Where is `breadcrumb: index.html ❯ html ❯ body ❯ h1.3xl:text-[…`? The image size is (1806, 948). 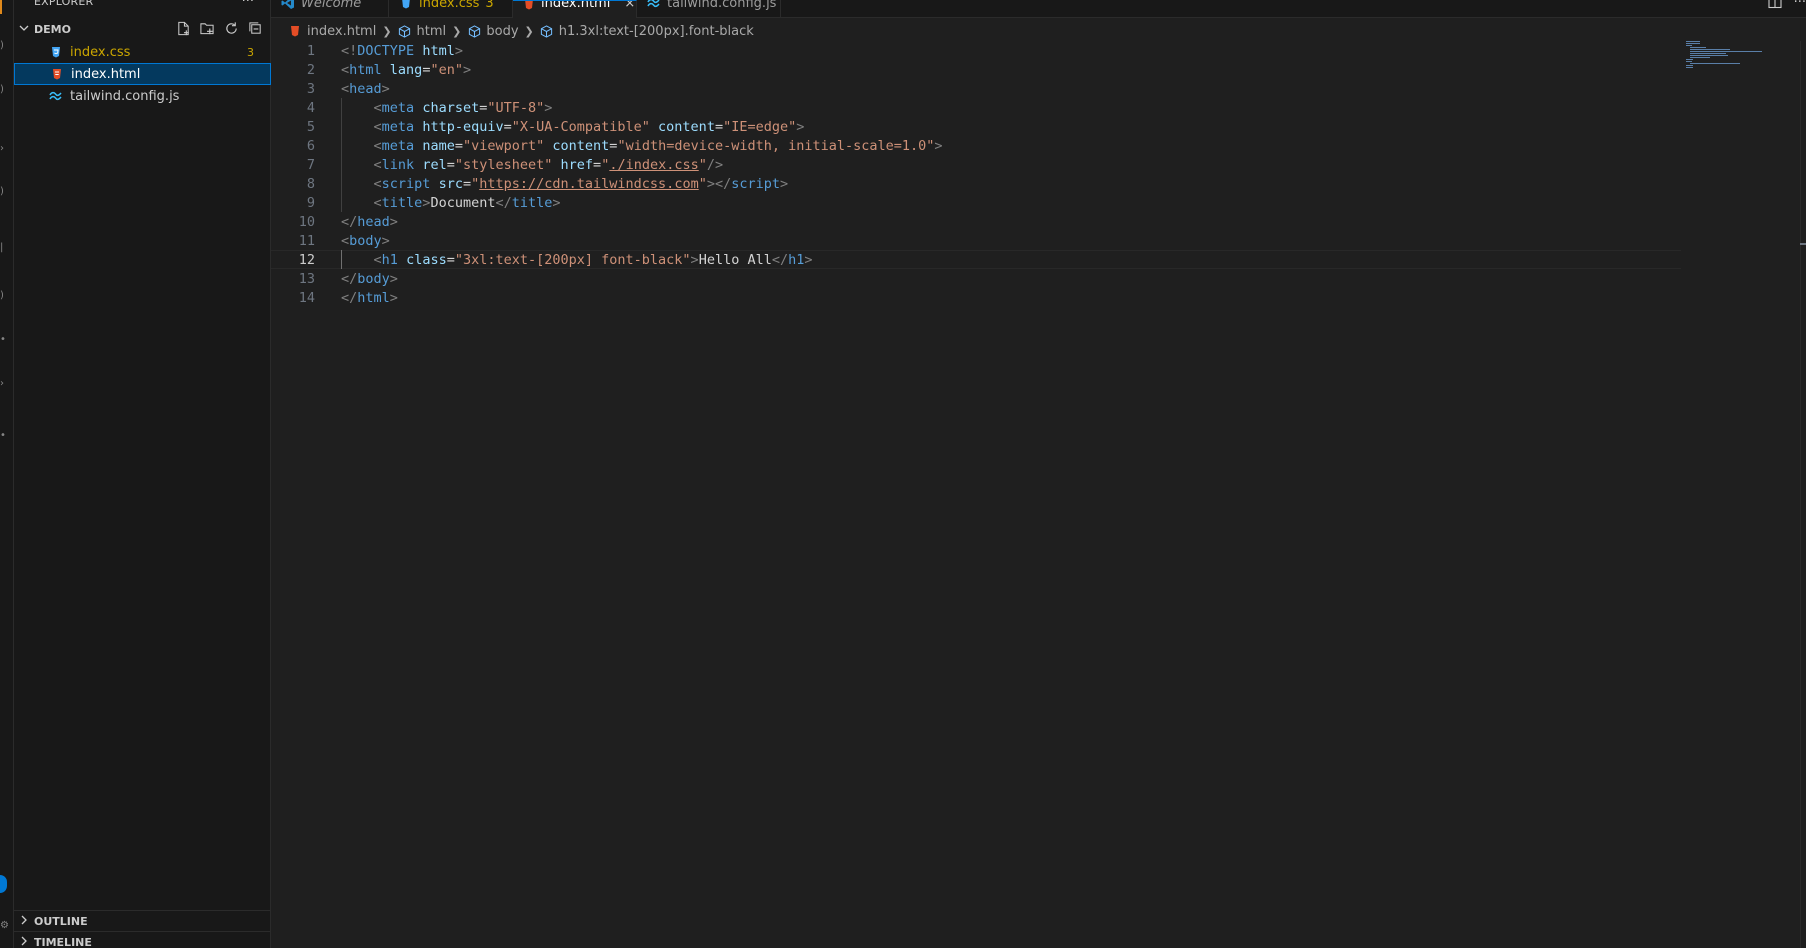 breadcrumb: index.html ❯ html ❯ body ❯ h1.3xl:text-[… is located at coordinates (521, 31).